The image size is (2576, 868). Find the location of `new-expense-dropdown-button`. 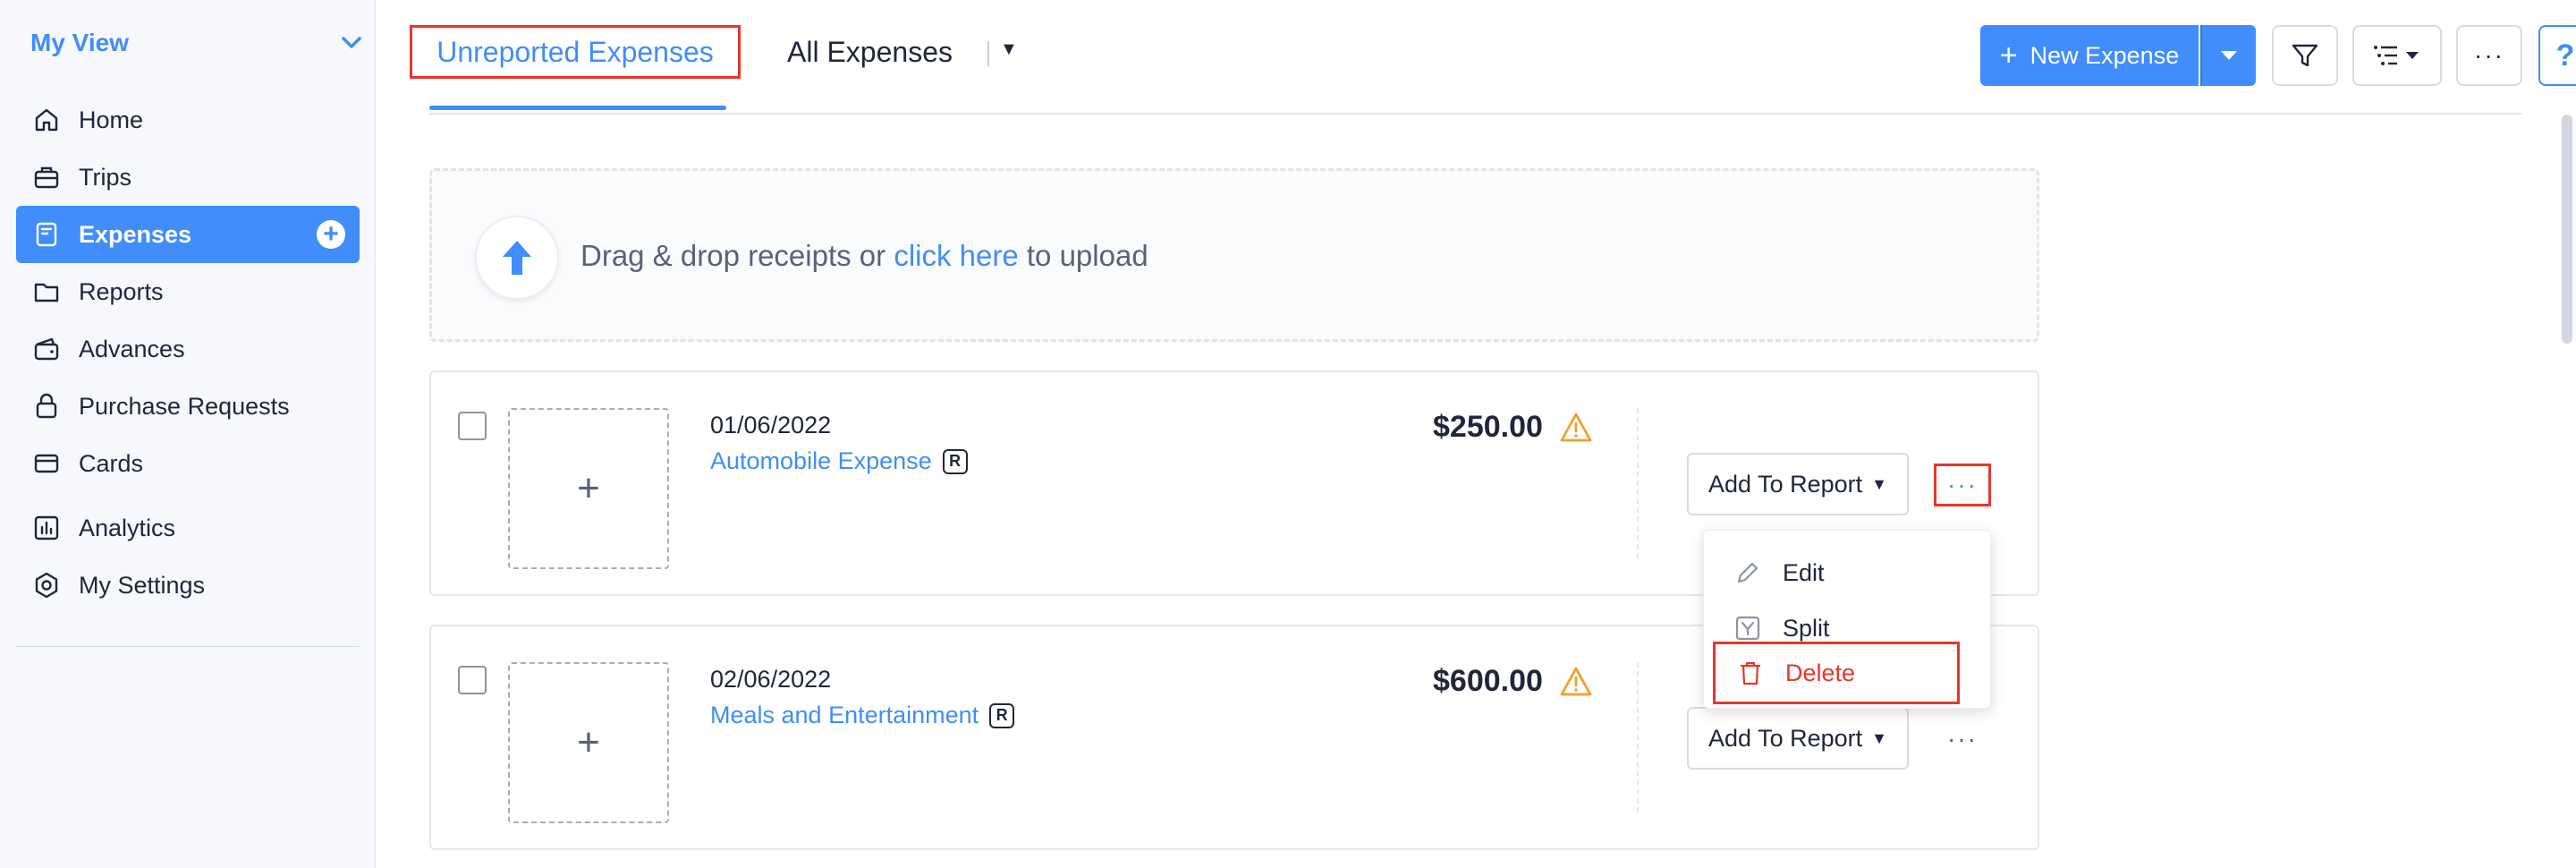

new-expense-dropdown-button is located at coordinates (2228, 55).